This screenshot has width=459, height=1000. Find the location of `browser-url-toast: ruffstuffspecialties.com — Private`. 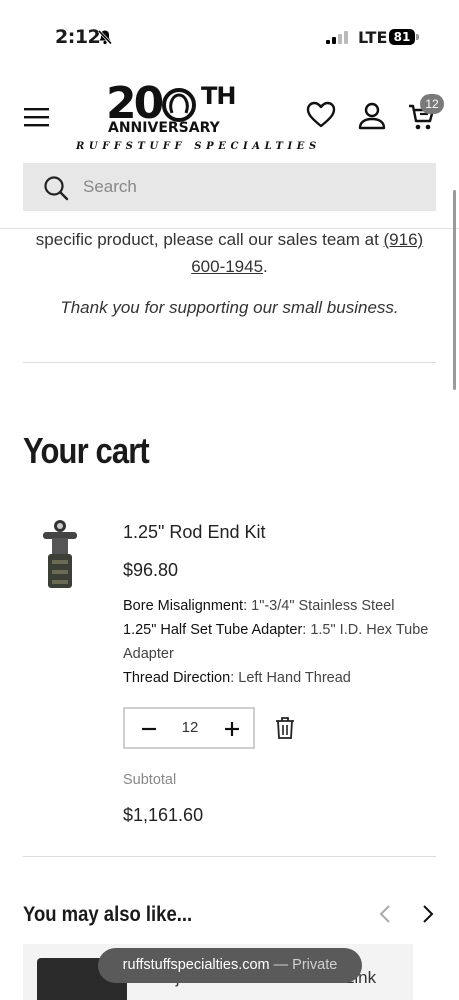

browser-url-toast: ruffstuffspecialties.com — Private is located at coordinates (230, 965).